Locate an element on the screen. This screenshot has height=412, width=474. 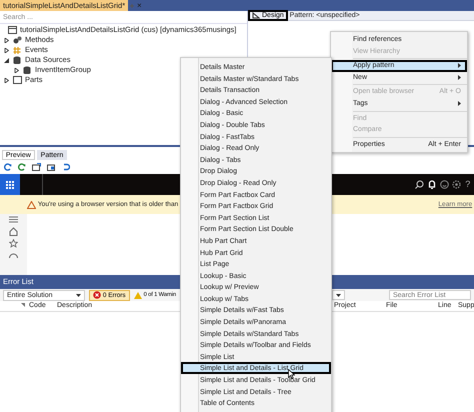
bell-icon is located at coordinates (432, 184).